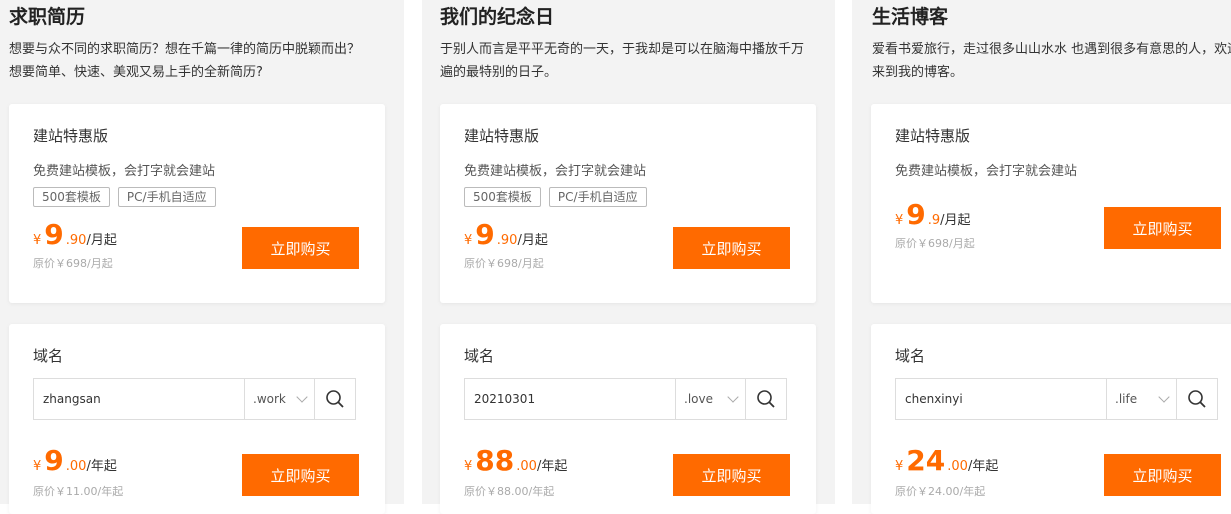 The width and height of the screenshot is (1231, 514). What do you see at coordinates (509, 491) in the screenshot?
I see `original-price: 原价￥88.00/年起` at bounding box center [509, 491].